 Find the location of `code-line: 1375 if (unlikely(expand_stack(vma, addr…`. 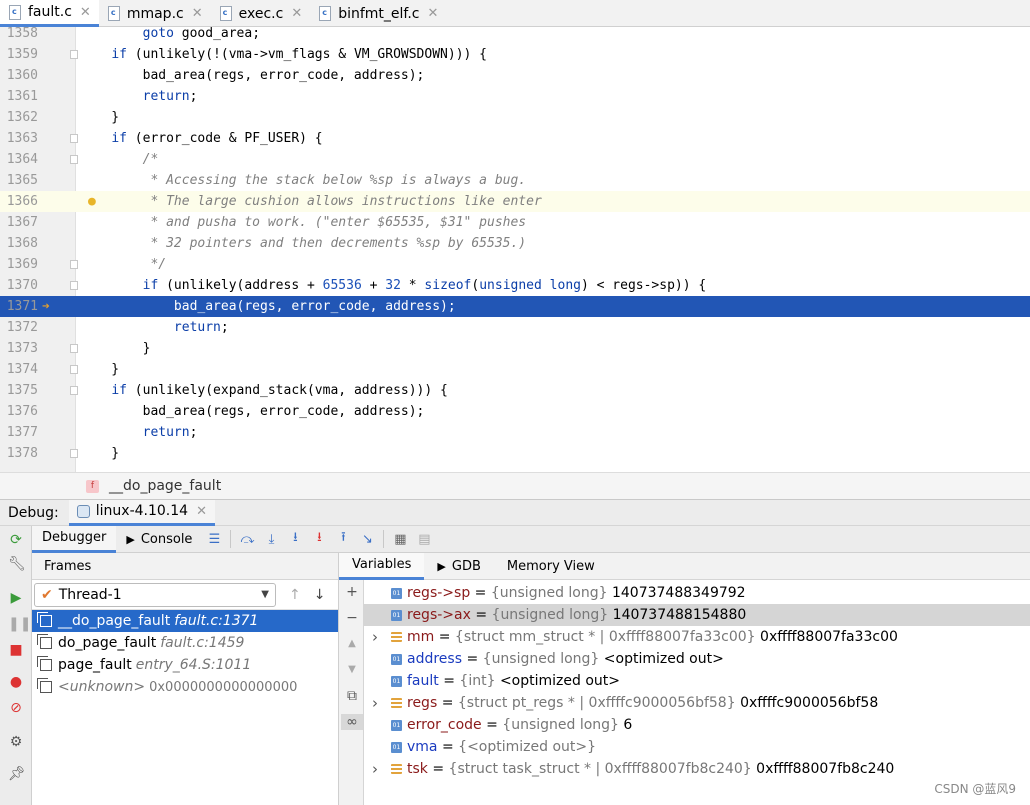

code-line: 1375 if (unlikely(expand_stack(vma, addr… is located at coordinates (515, 390).